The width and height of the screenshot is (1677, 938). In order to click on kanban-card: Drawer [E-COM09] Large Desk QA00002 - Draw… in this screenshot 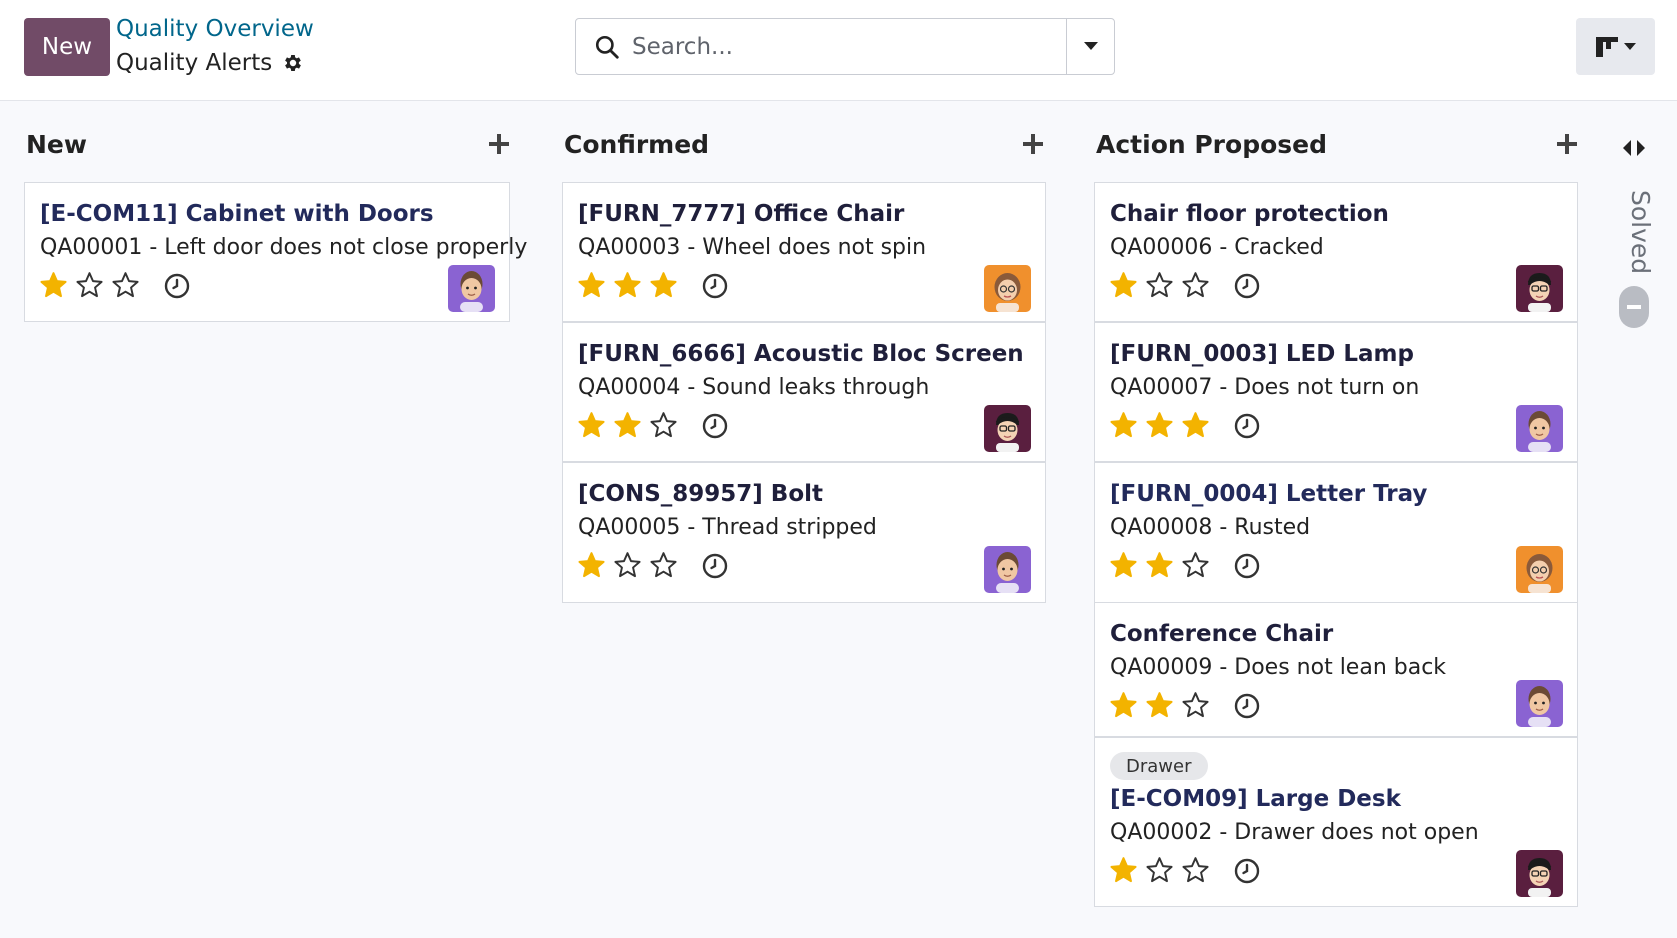, I will do `click(1336, 822)`.